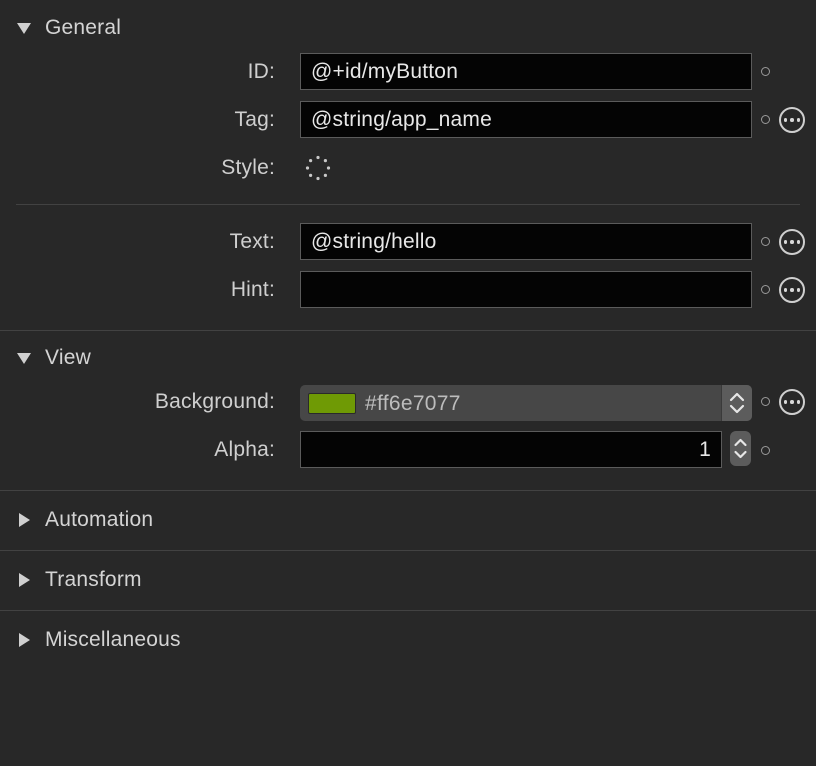  What do you see at coordinates (254, 119) in the screenshot?
I see `tag-label: Tag:` at bounding box center [254, 119].